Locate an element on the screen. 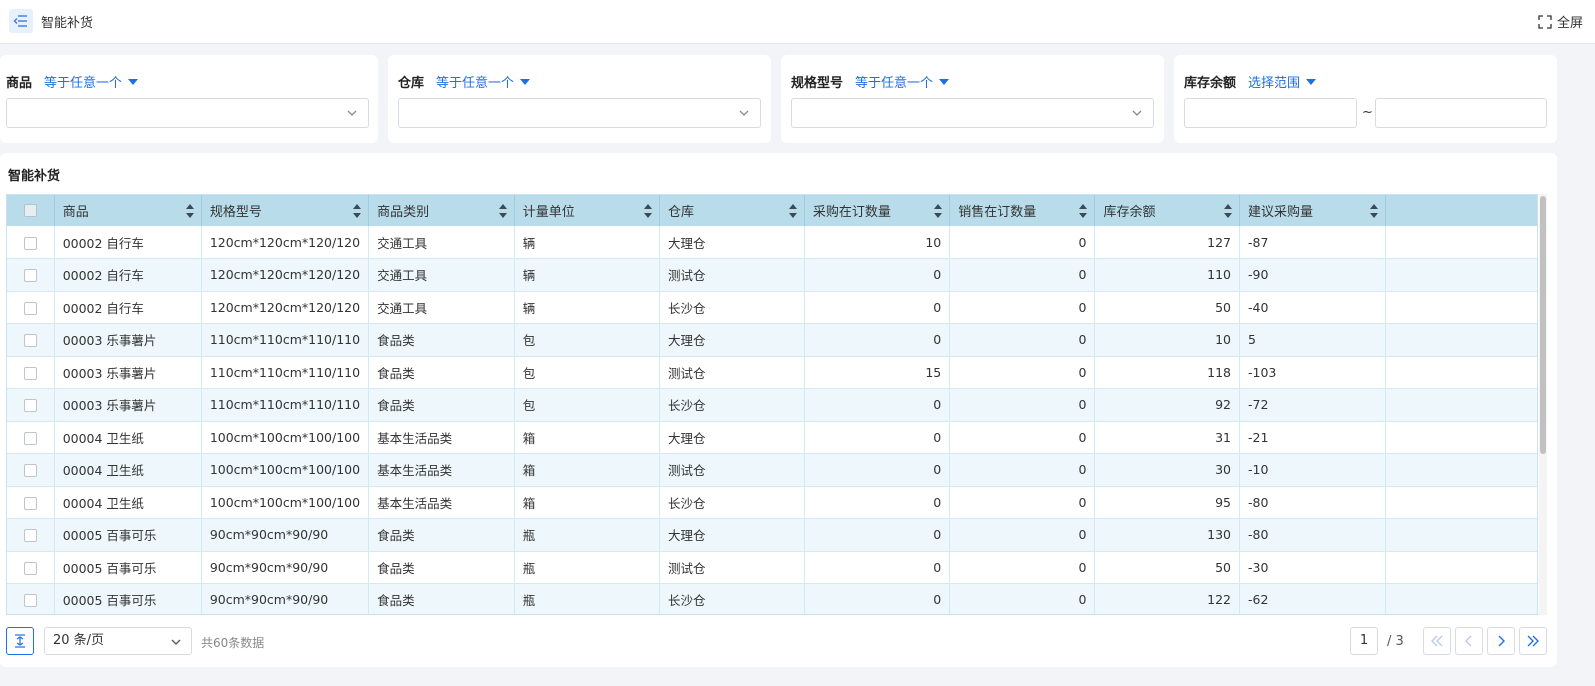 The image size is (1595, 686). table-row: 00005 百事可乐 90cm*90cm*90/90 食品类瓶大理仓 0 0 130 -80 is located at coordinates (772, 535).